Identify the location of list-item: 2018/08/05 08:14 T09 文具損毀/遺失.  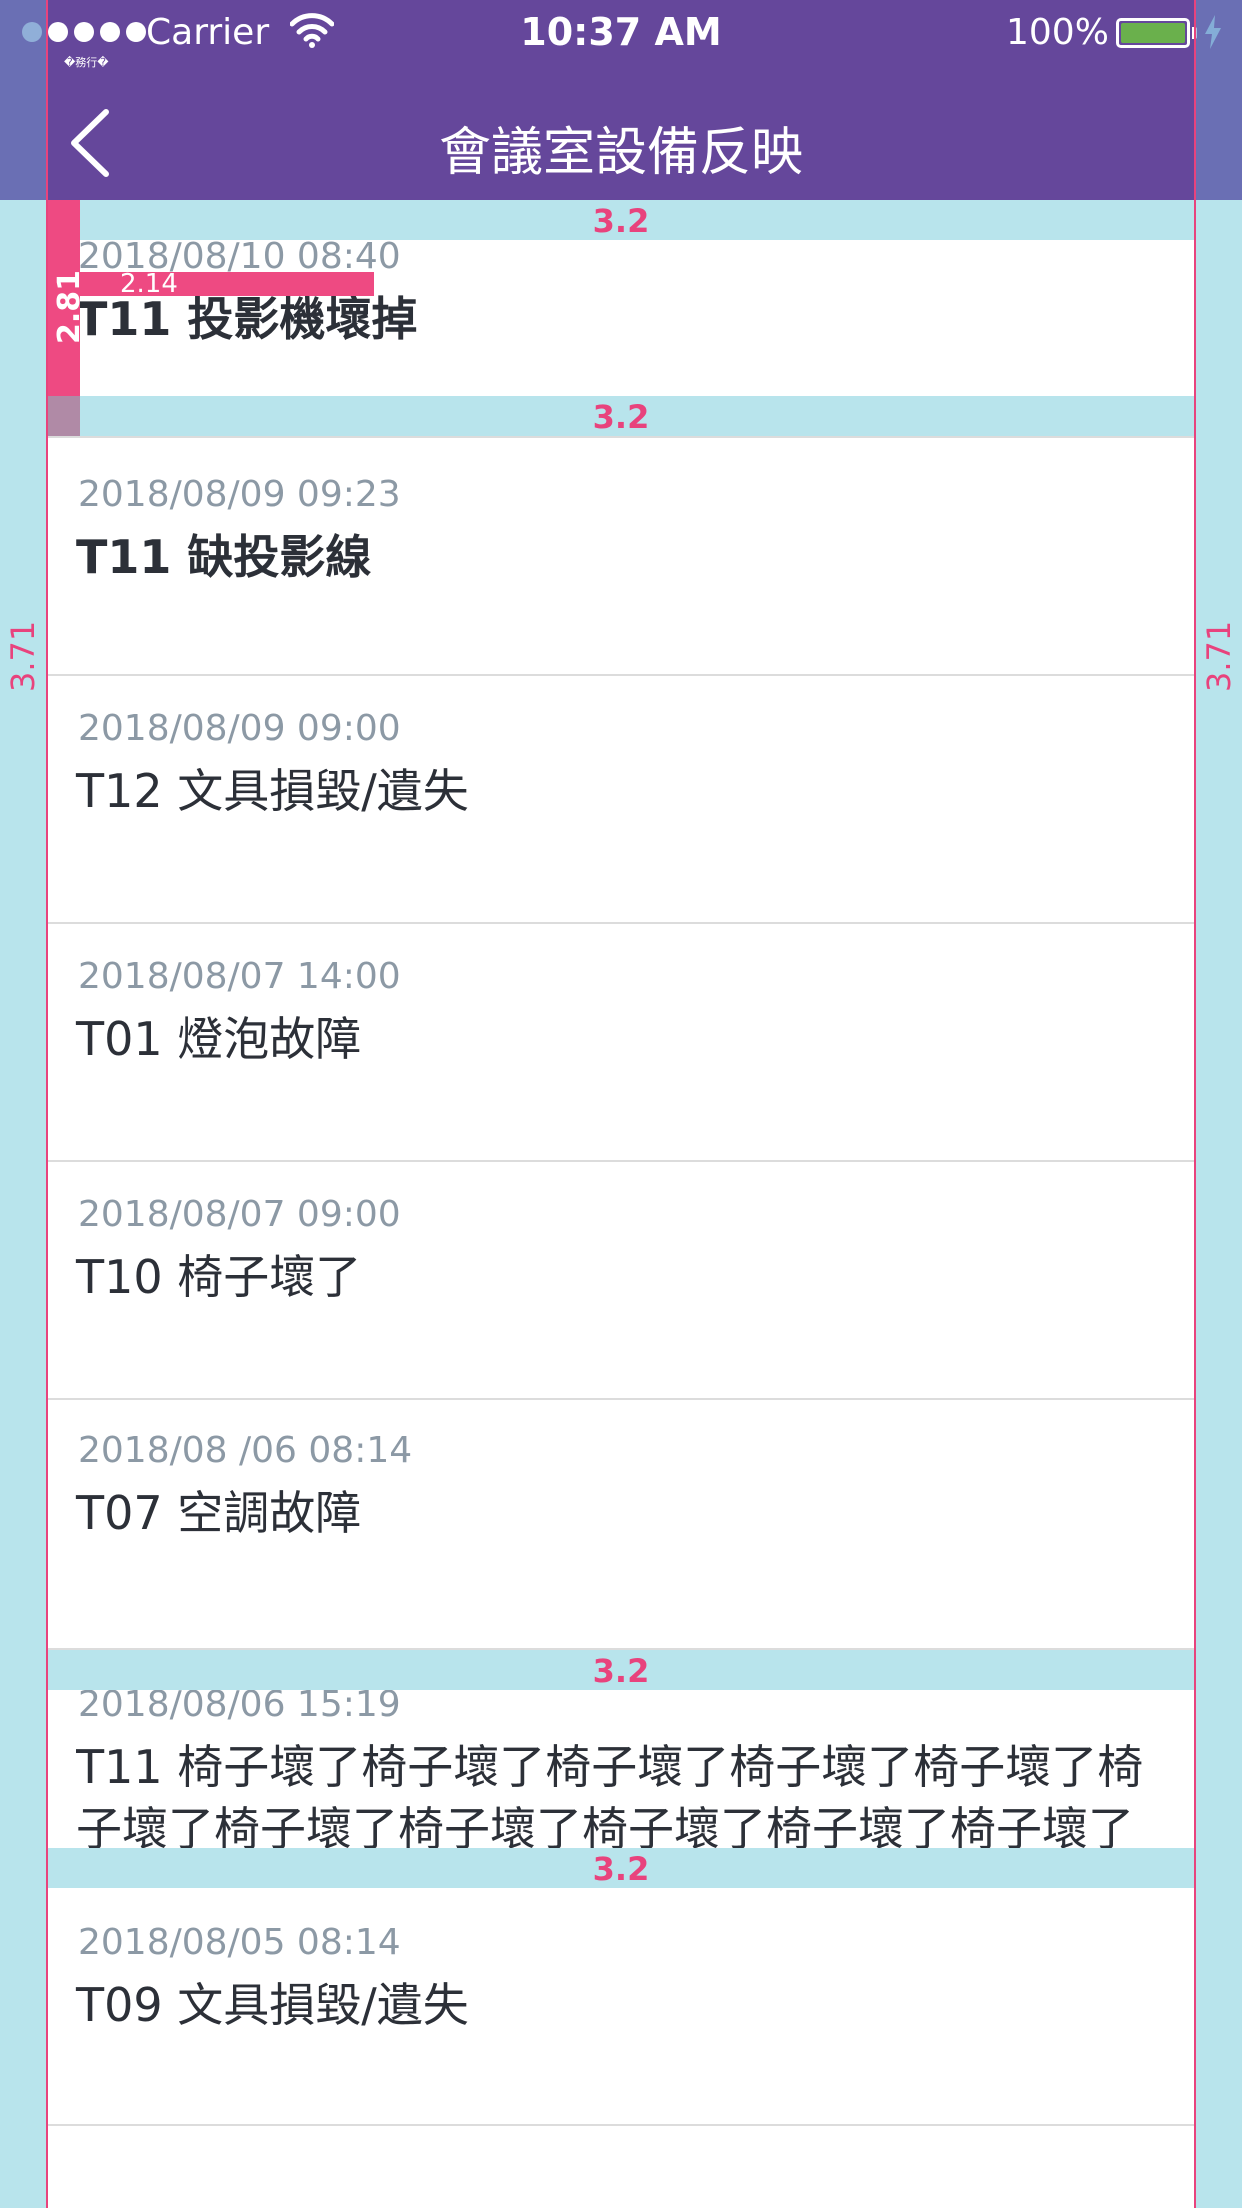
(621, 2007).